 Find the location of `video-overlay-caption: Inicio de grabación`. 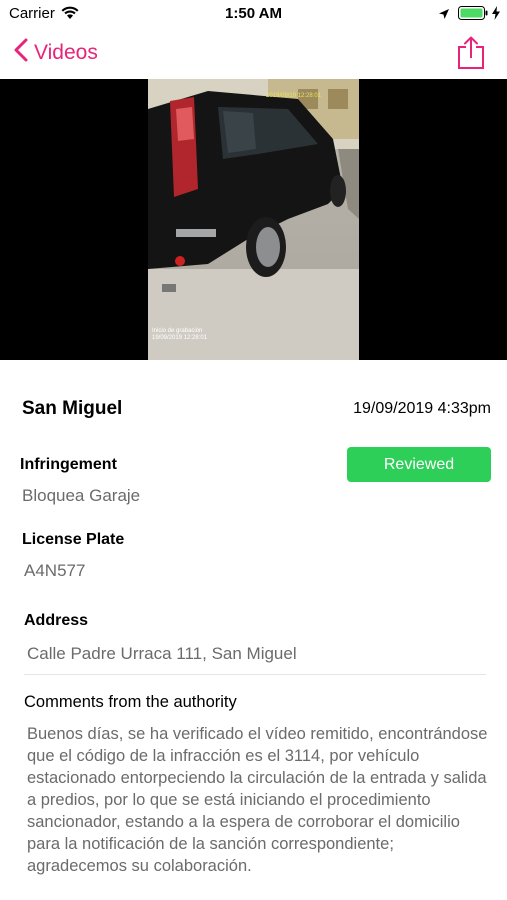

video-overlay-caption: Inicio de grabación is located at coordinates (177, 331).